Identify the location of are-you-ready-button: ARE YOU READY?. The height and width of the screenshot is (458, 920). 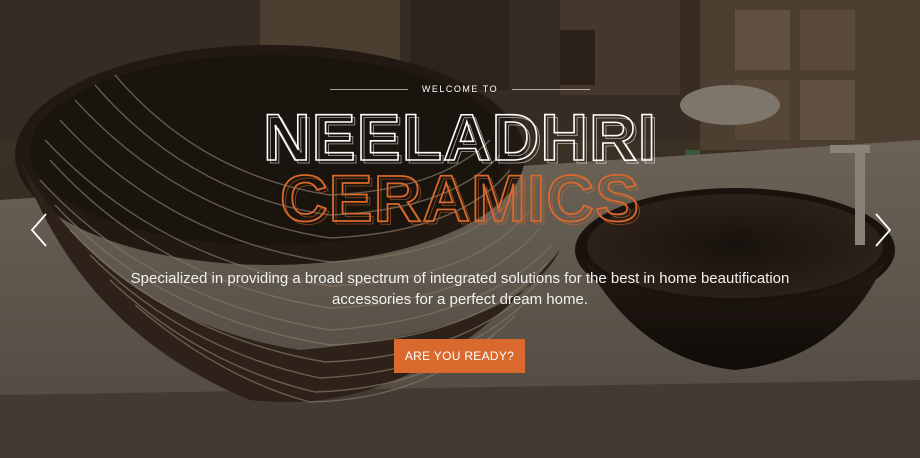
(459, 356).